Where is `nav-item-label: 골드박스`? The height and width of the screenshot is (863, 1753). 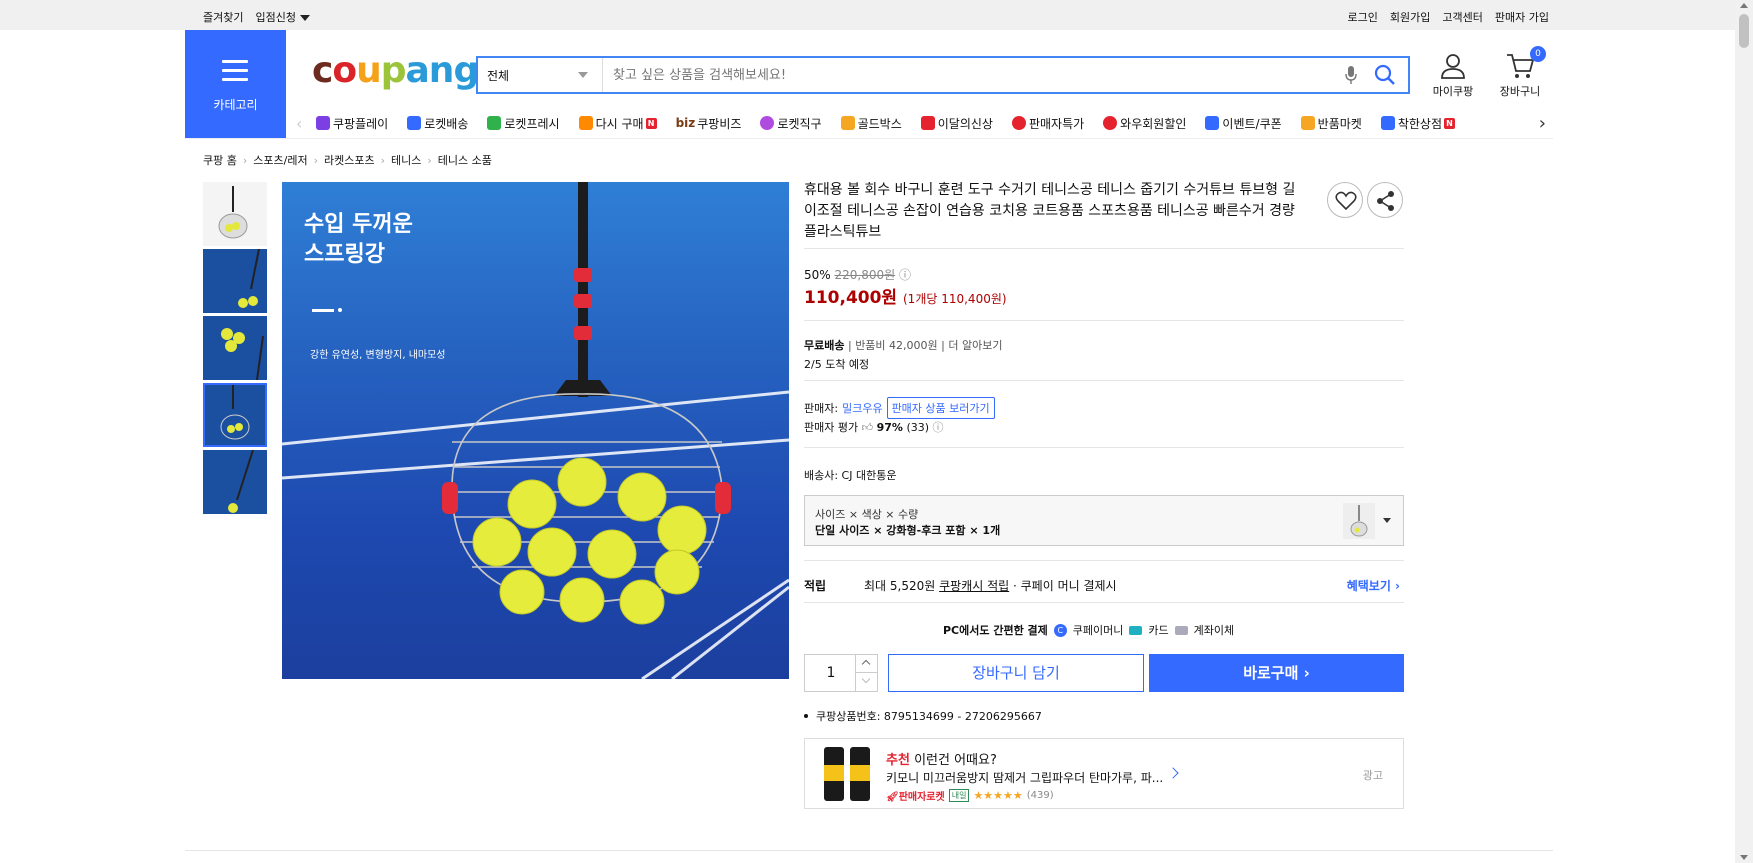
nav-item-label: 골드박스 is located at coordinates (879, 123).